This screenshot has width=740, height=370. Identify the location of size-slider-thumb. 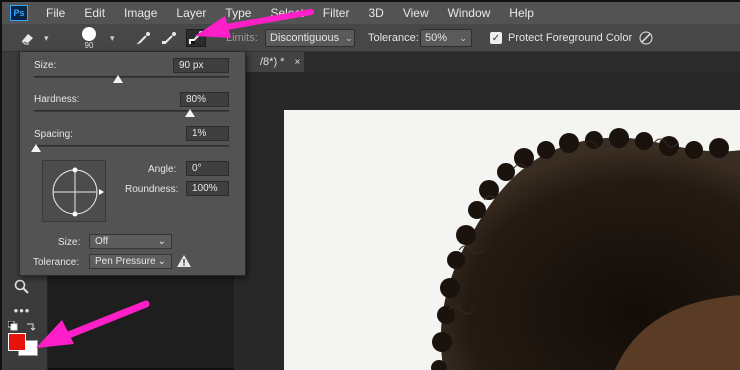
(117, 79).